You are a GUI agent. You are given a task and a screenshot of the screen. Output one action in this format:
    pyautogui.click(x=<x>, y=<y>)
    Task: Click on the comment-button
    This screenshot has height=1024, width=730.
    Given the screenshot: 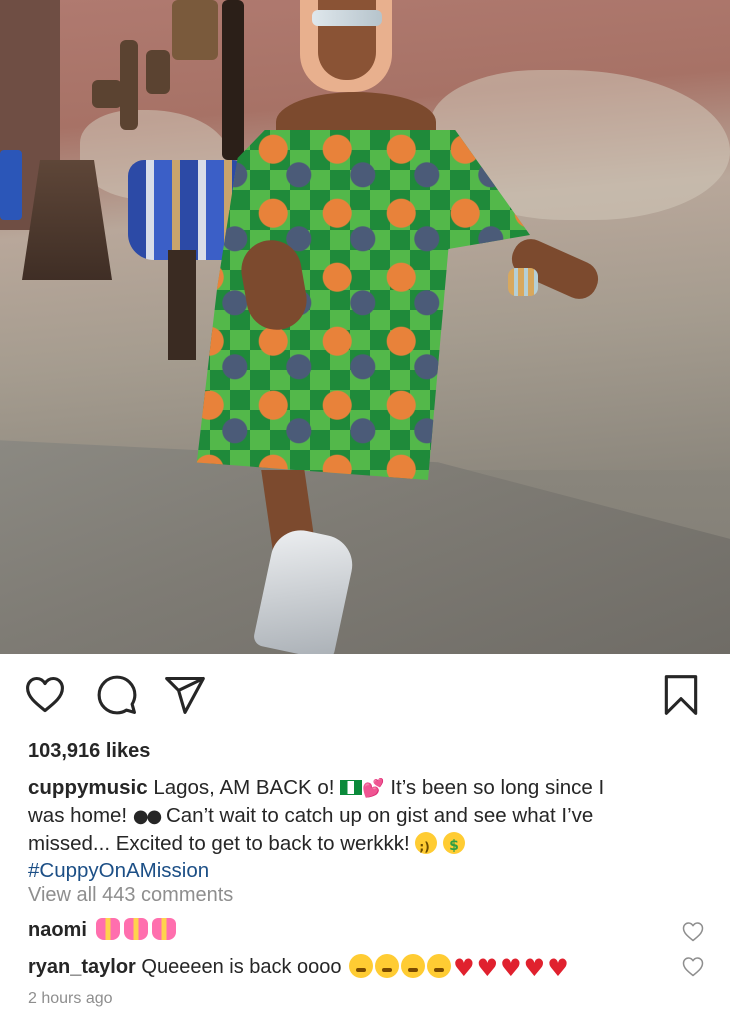 What is the action you would take?
    pyautogui.click(x=117, y=695)
    